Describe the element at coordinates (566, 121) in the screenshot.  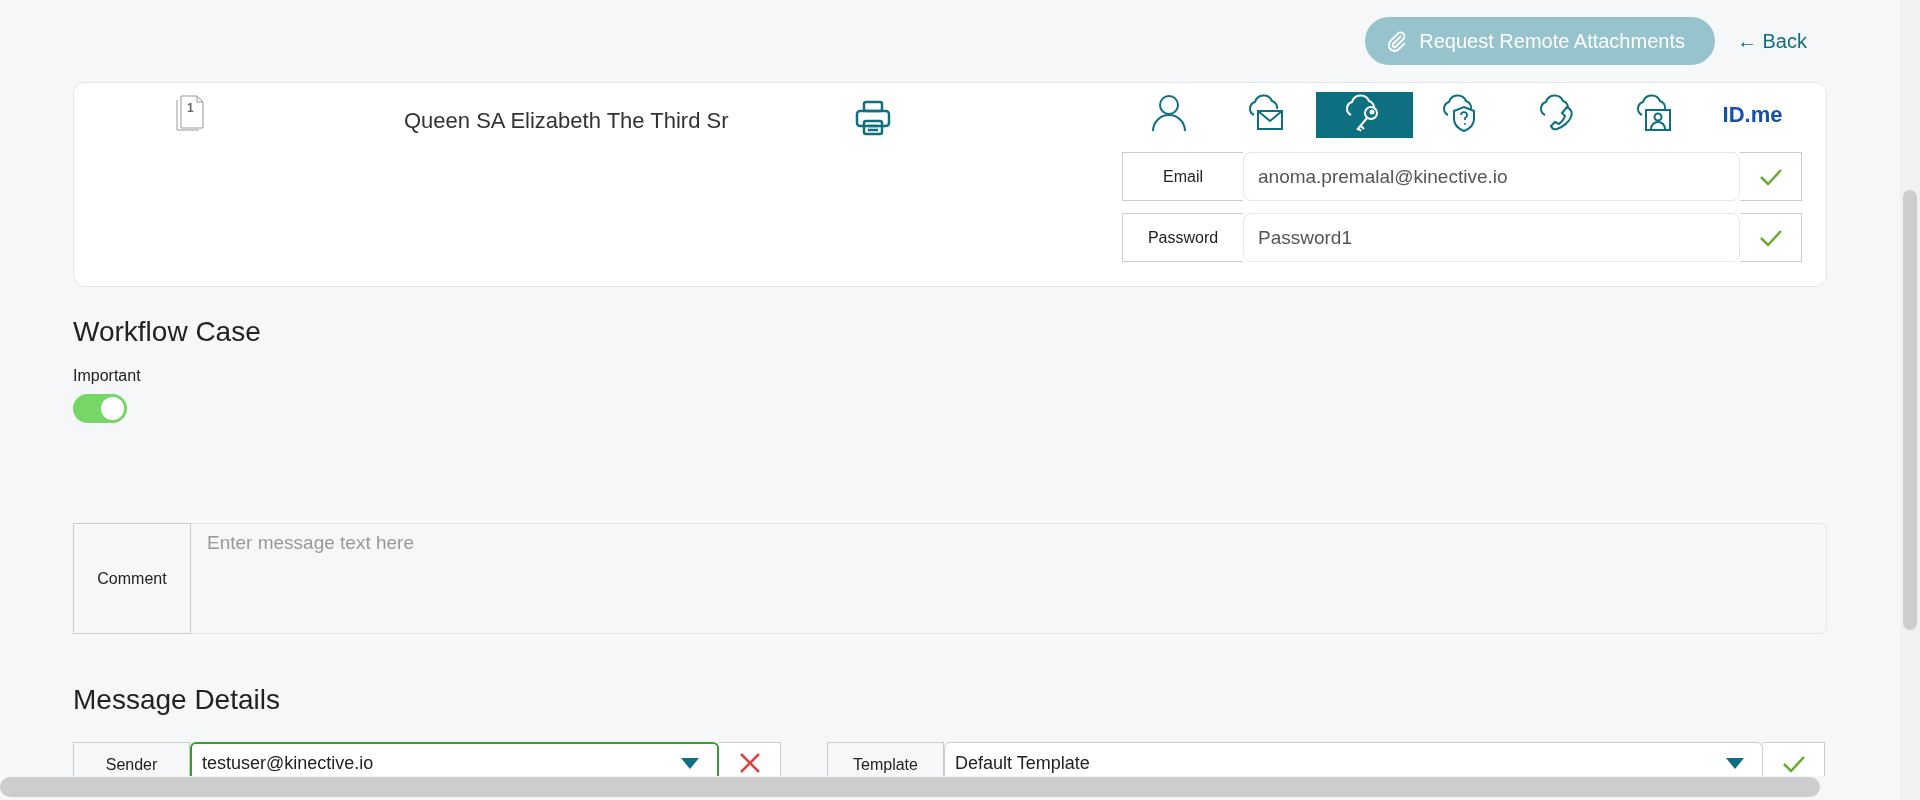
I see `customer-name: Queen SA Elizabeth The Third Sr` at that location.